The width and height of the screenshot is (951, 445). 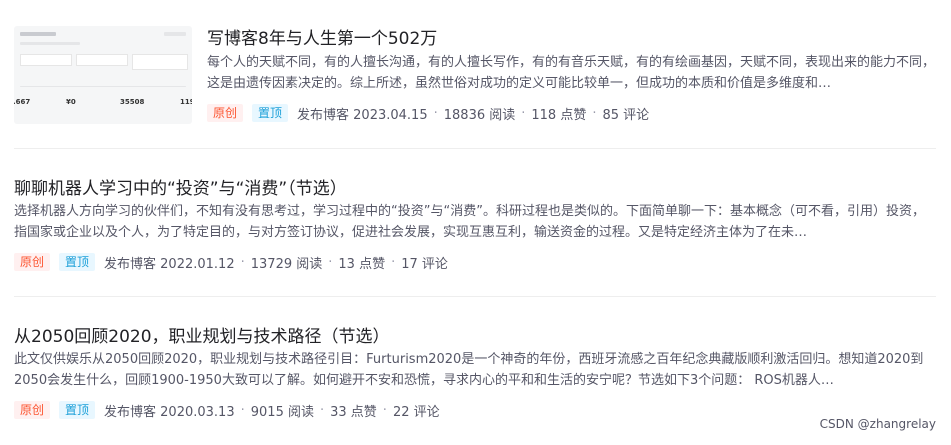 I want to click on read-count: 18836 阅读, so click(x=479, y=115).